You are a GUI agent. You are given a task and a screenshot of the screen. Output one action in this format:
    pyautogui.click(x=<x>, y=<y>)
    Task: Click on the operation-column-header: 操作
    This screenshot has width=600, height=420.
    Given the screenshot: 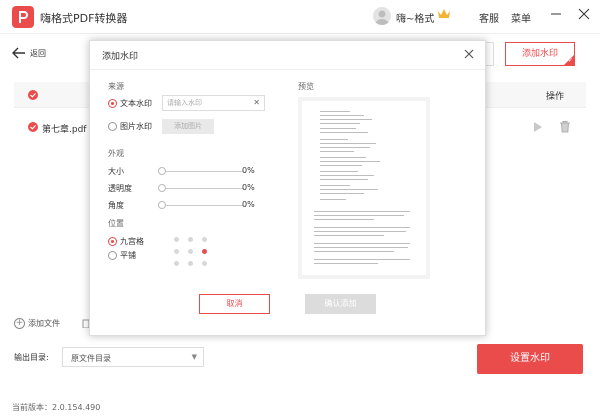 What is the action you would take?
    pyautogui.click(x=555, y=97)
    